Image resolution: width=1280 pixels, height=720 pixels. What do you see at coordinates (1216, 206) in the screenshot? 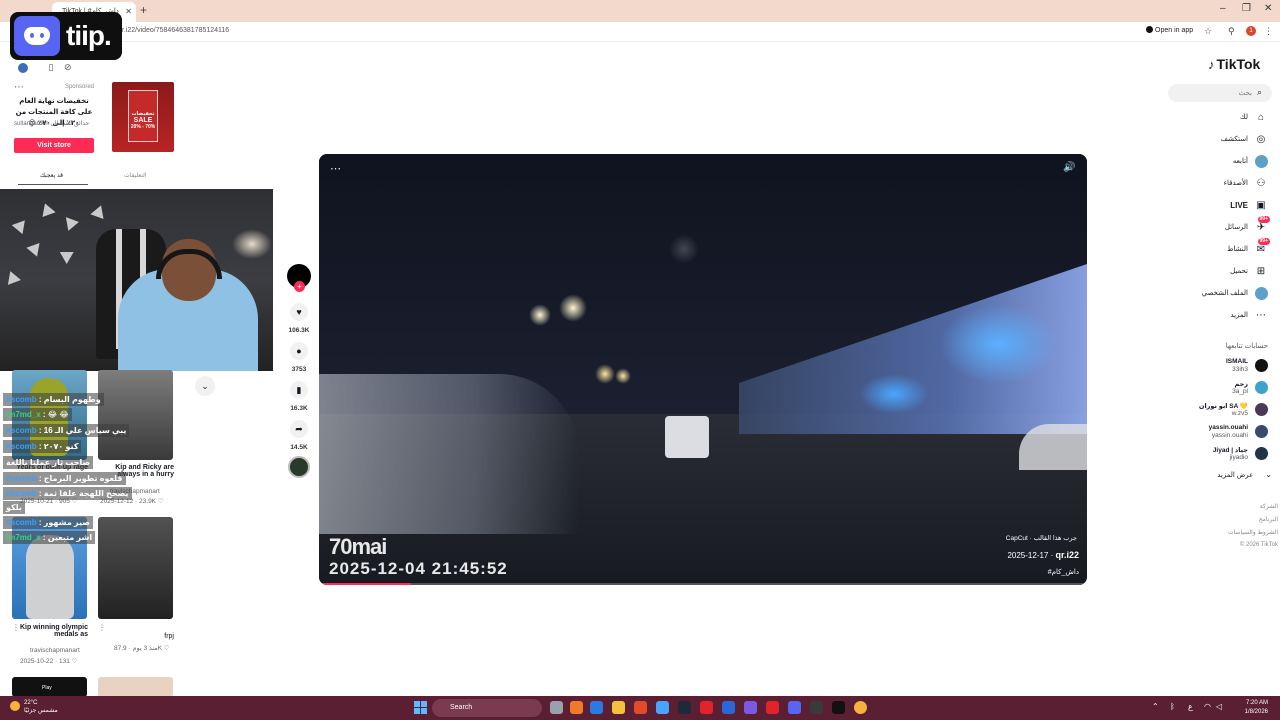
I see `sidebar-item-live: LIVE ▣` at bounding box center [1216, 206].